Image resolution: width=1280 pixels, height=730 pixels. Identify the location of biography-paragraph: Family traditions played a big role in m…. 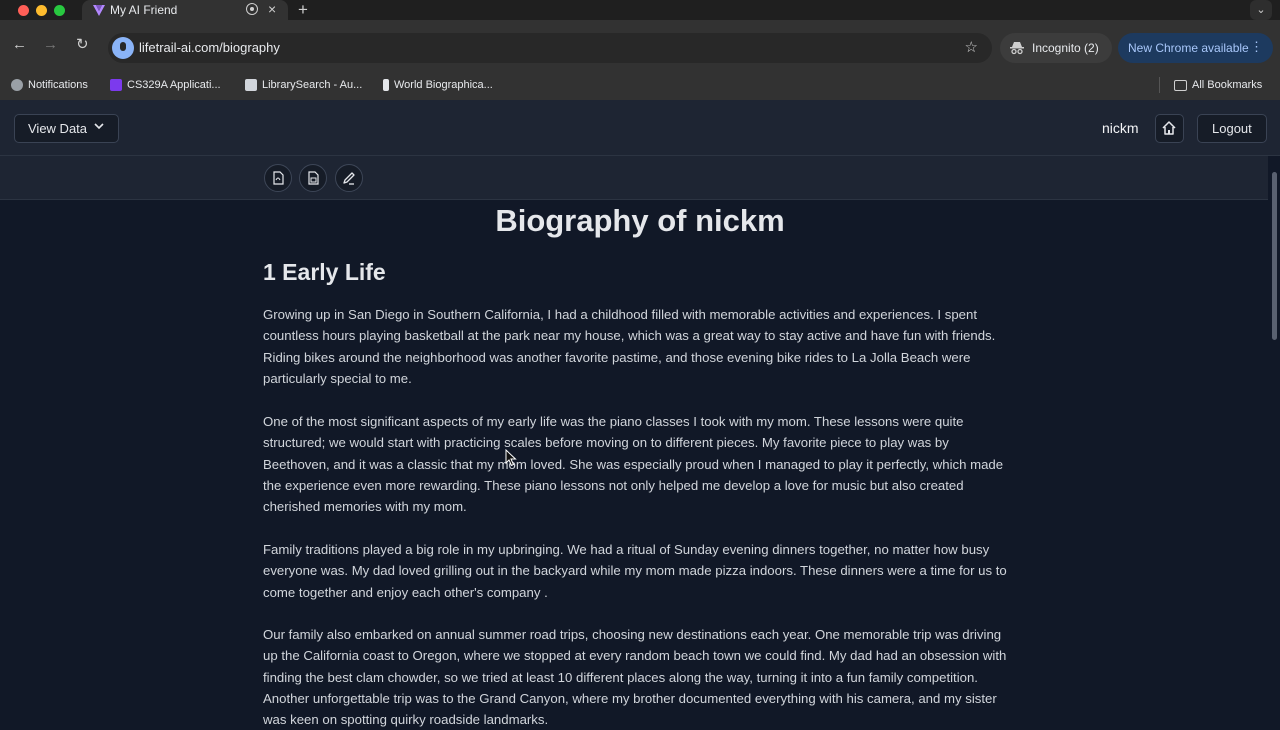
(635, 571).